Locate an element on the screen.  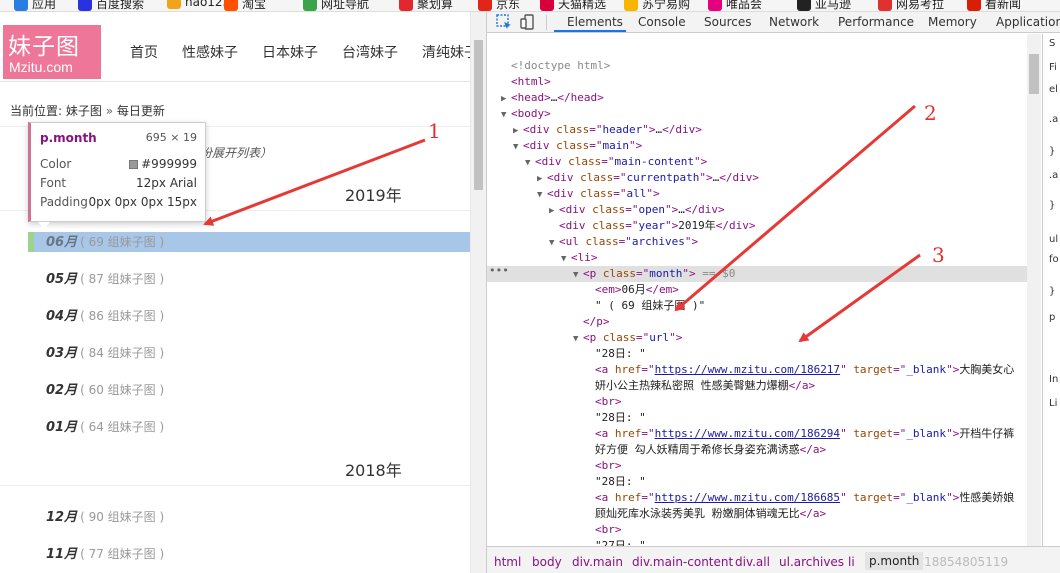
dom-breadcrumb: body is located at coordinates (547, 562).